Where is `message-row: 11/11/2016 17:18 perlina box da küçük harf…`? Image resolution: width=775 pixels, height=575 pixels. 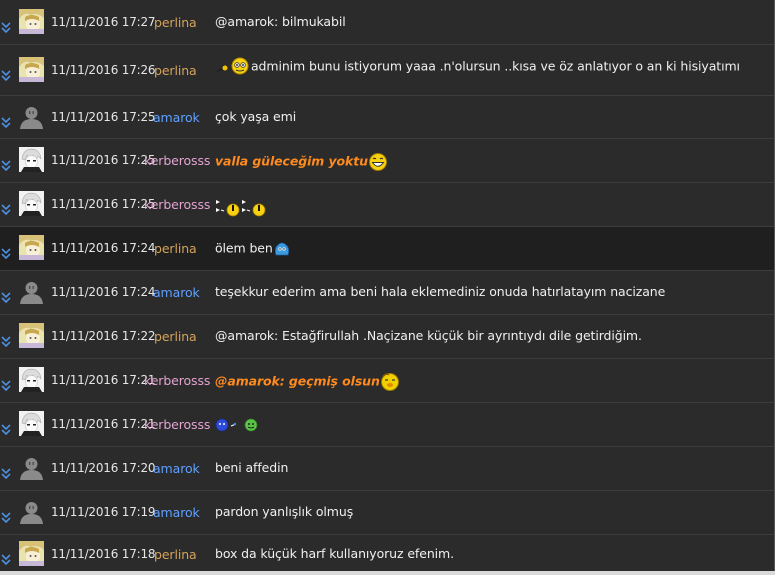 message-row: 11/11/2016 17:18 perlina box da küçük harf… is located at coordinates (387, 555).